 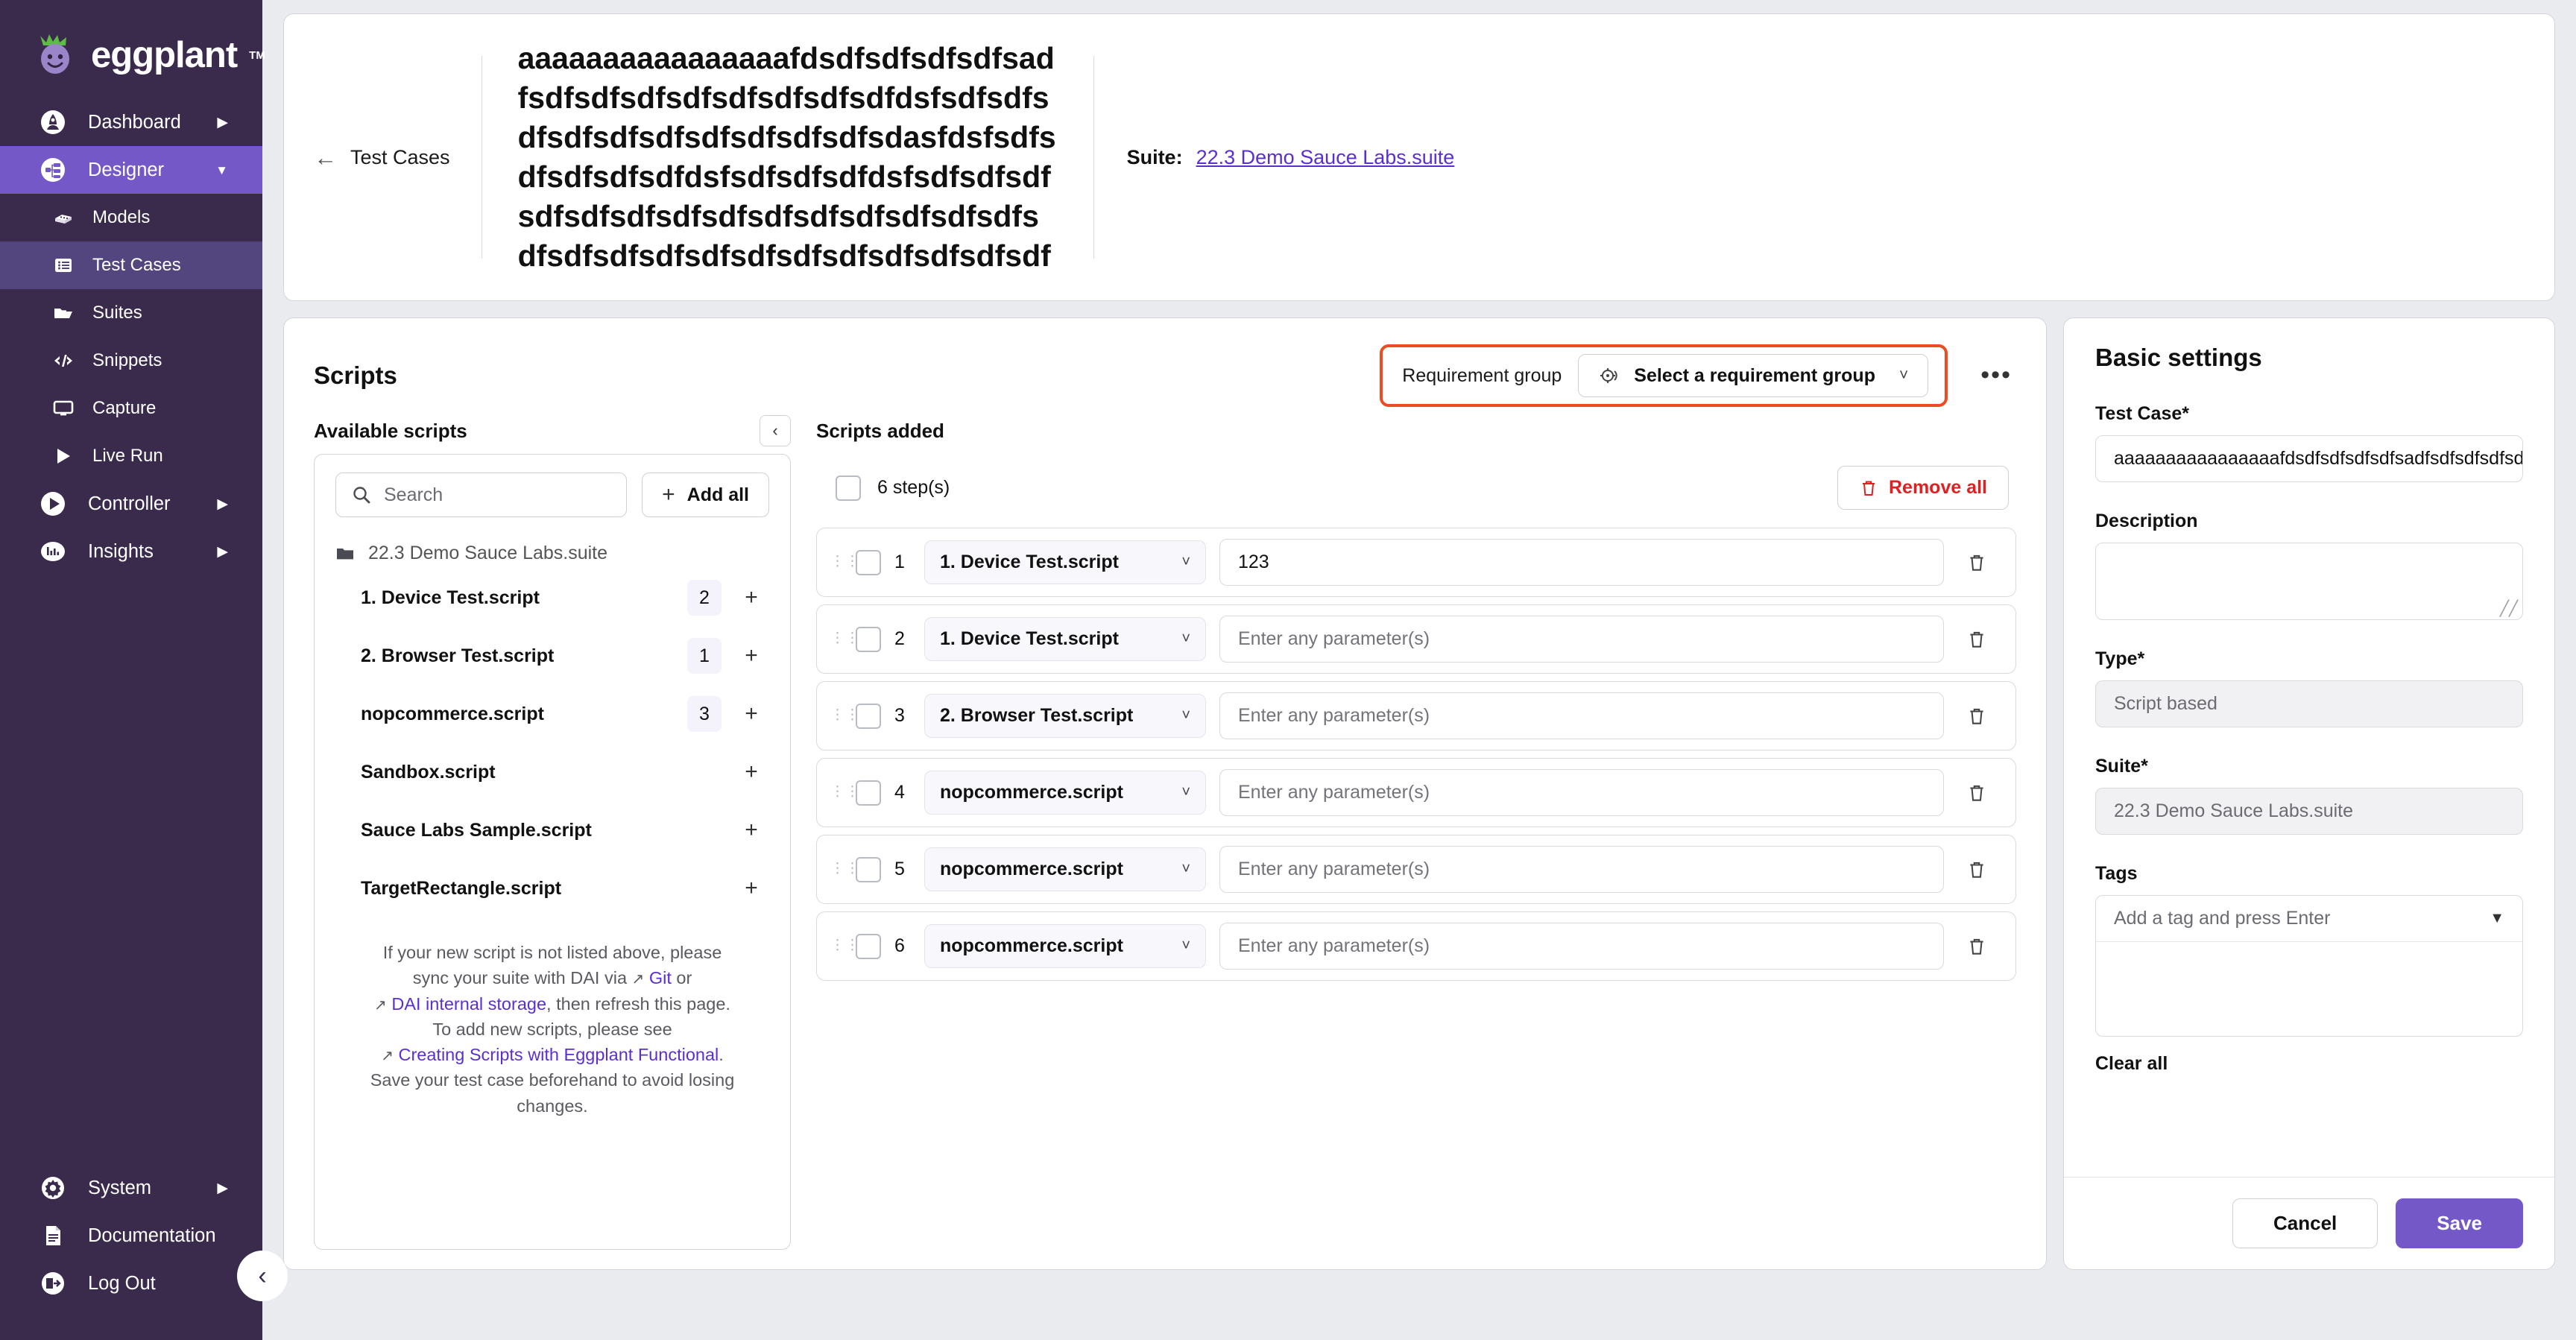 I want to click on sidebar-item-documentation: Documentation, so click(x=131, y=1236).